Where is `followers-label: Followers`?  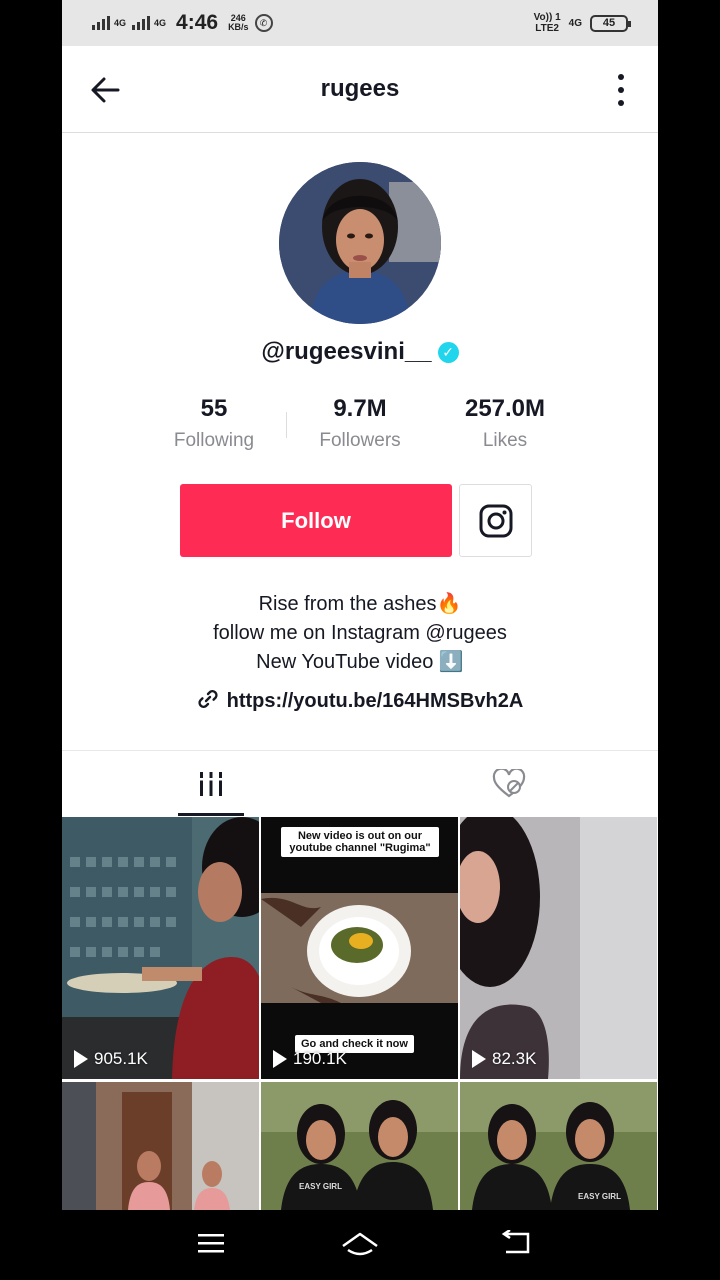 followers-label: Followers is located at coordinates (360, 440).